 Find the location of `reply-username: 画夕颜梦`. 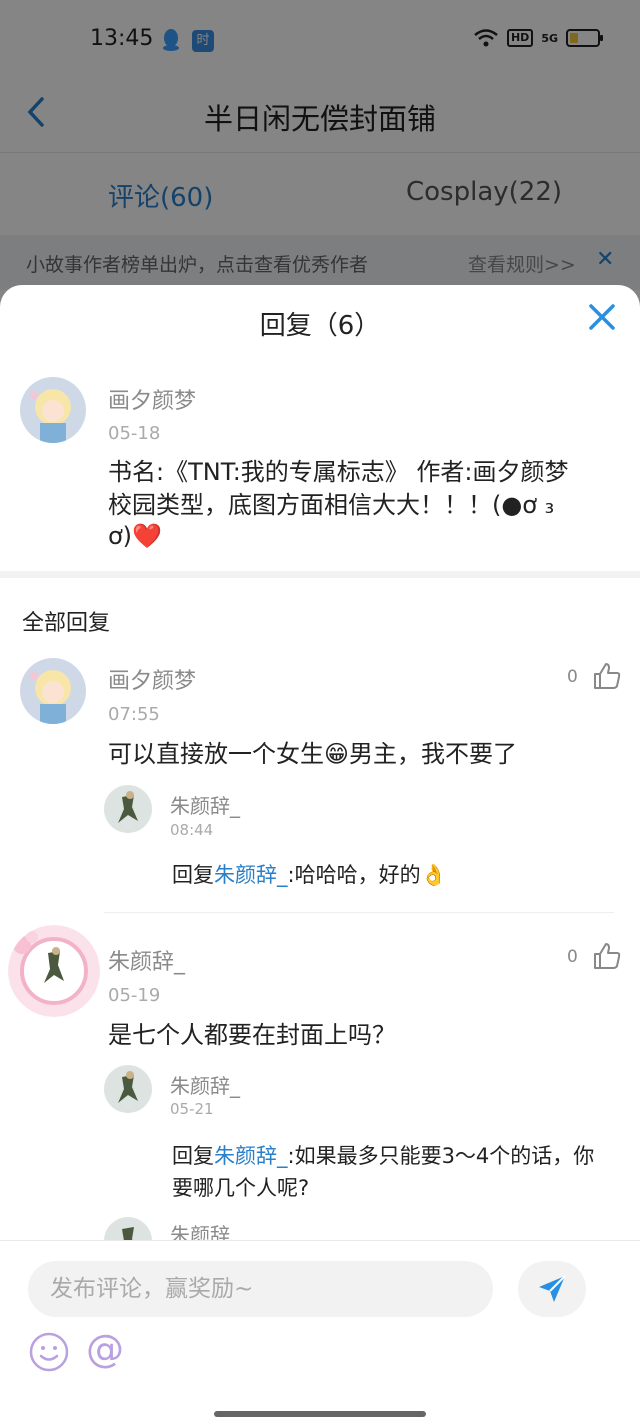

reply-username: 画夕颜梦 is located at coordinates (152, 679).